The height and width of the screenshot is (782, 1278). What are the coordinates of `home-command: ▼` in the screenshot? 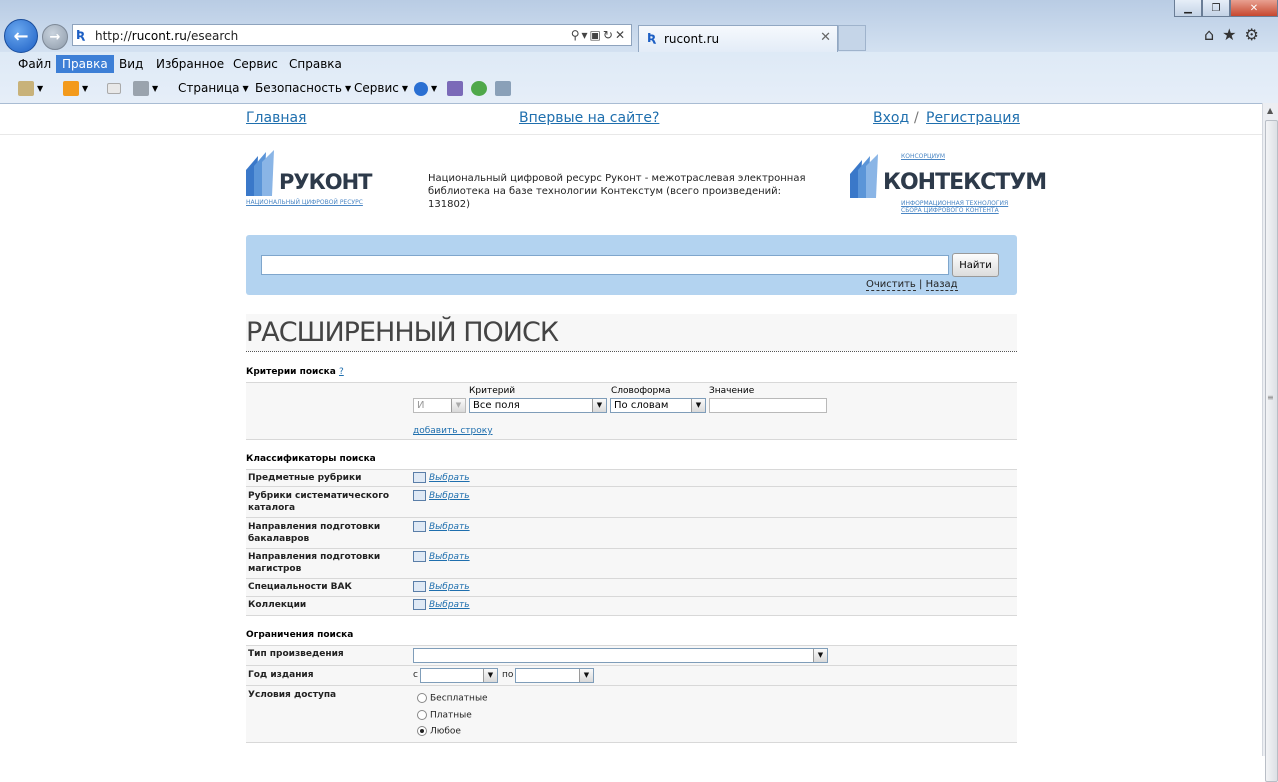 It's located at (30, 88).